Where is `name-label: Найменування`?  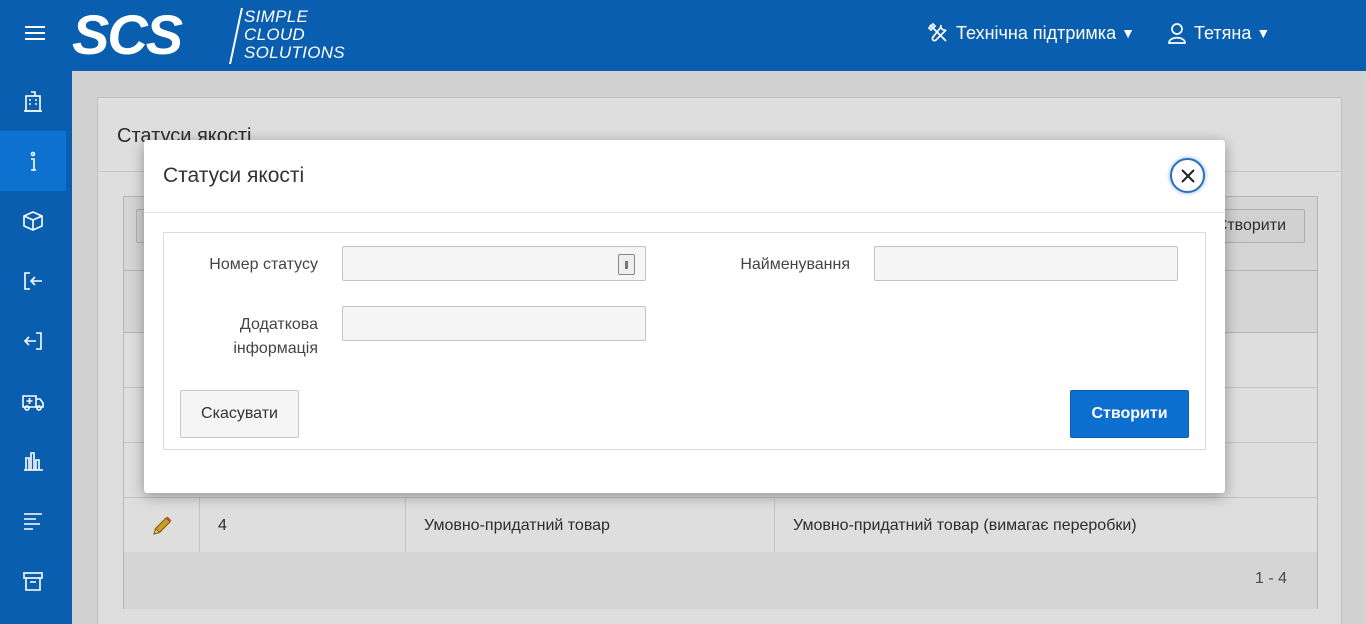 name-label: Найменування is located at coordinates (795, 264).